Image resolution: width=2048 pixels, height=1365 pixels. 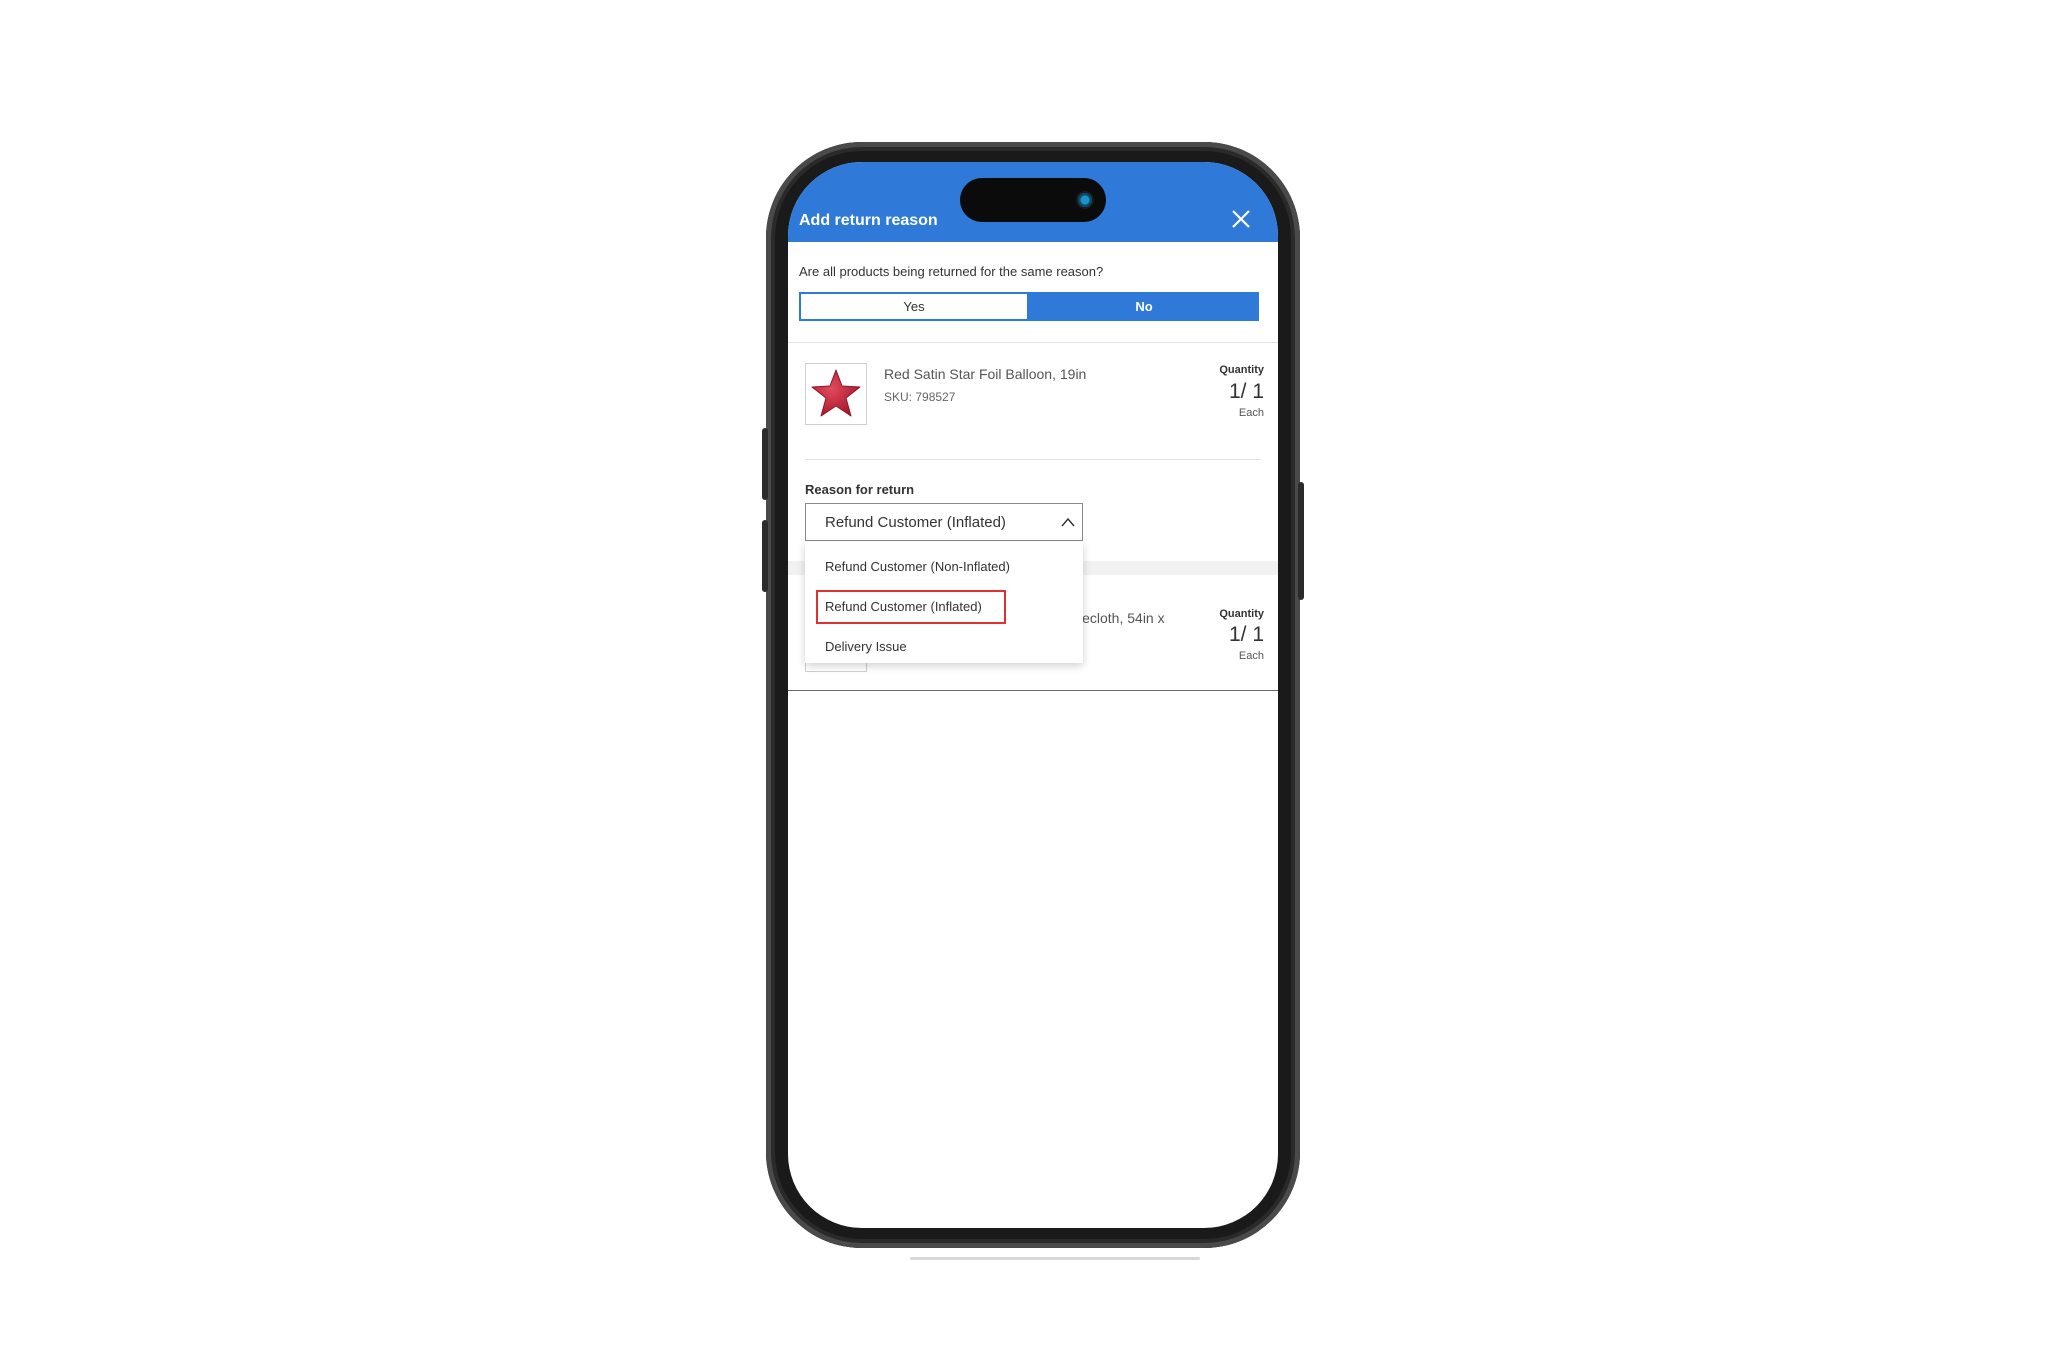 What do you see at coordinates (1122, 618) in the screenshot?
I see `product-name: lecloth, 54in x` at bounding box center [1122, 618].